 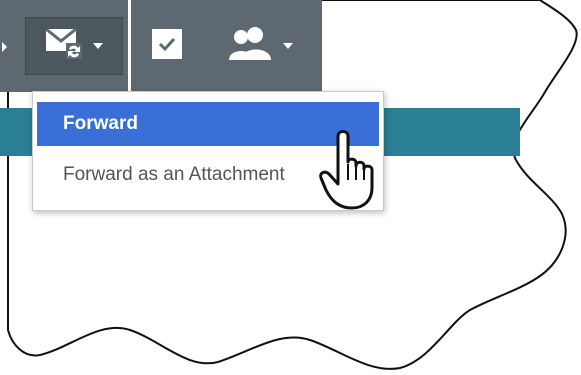 I want to click on toolbar, so click(x=161, y=46).